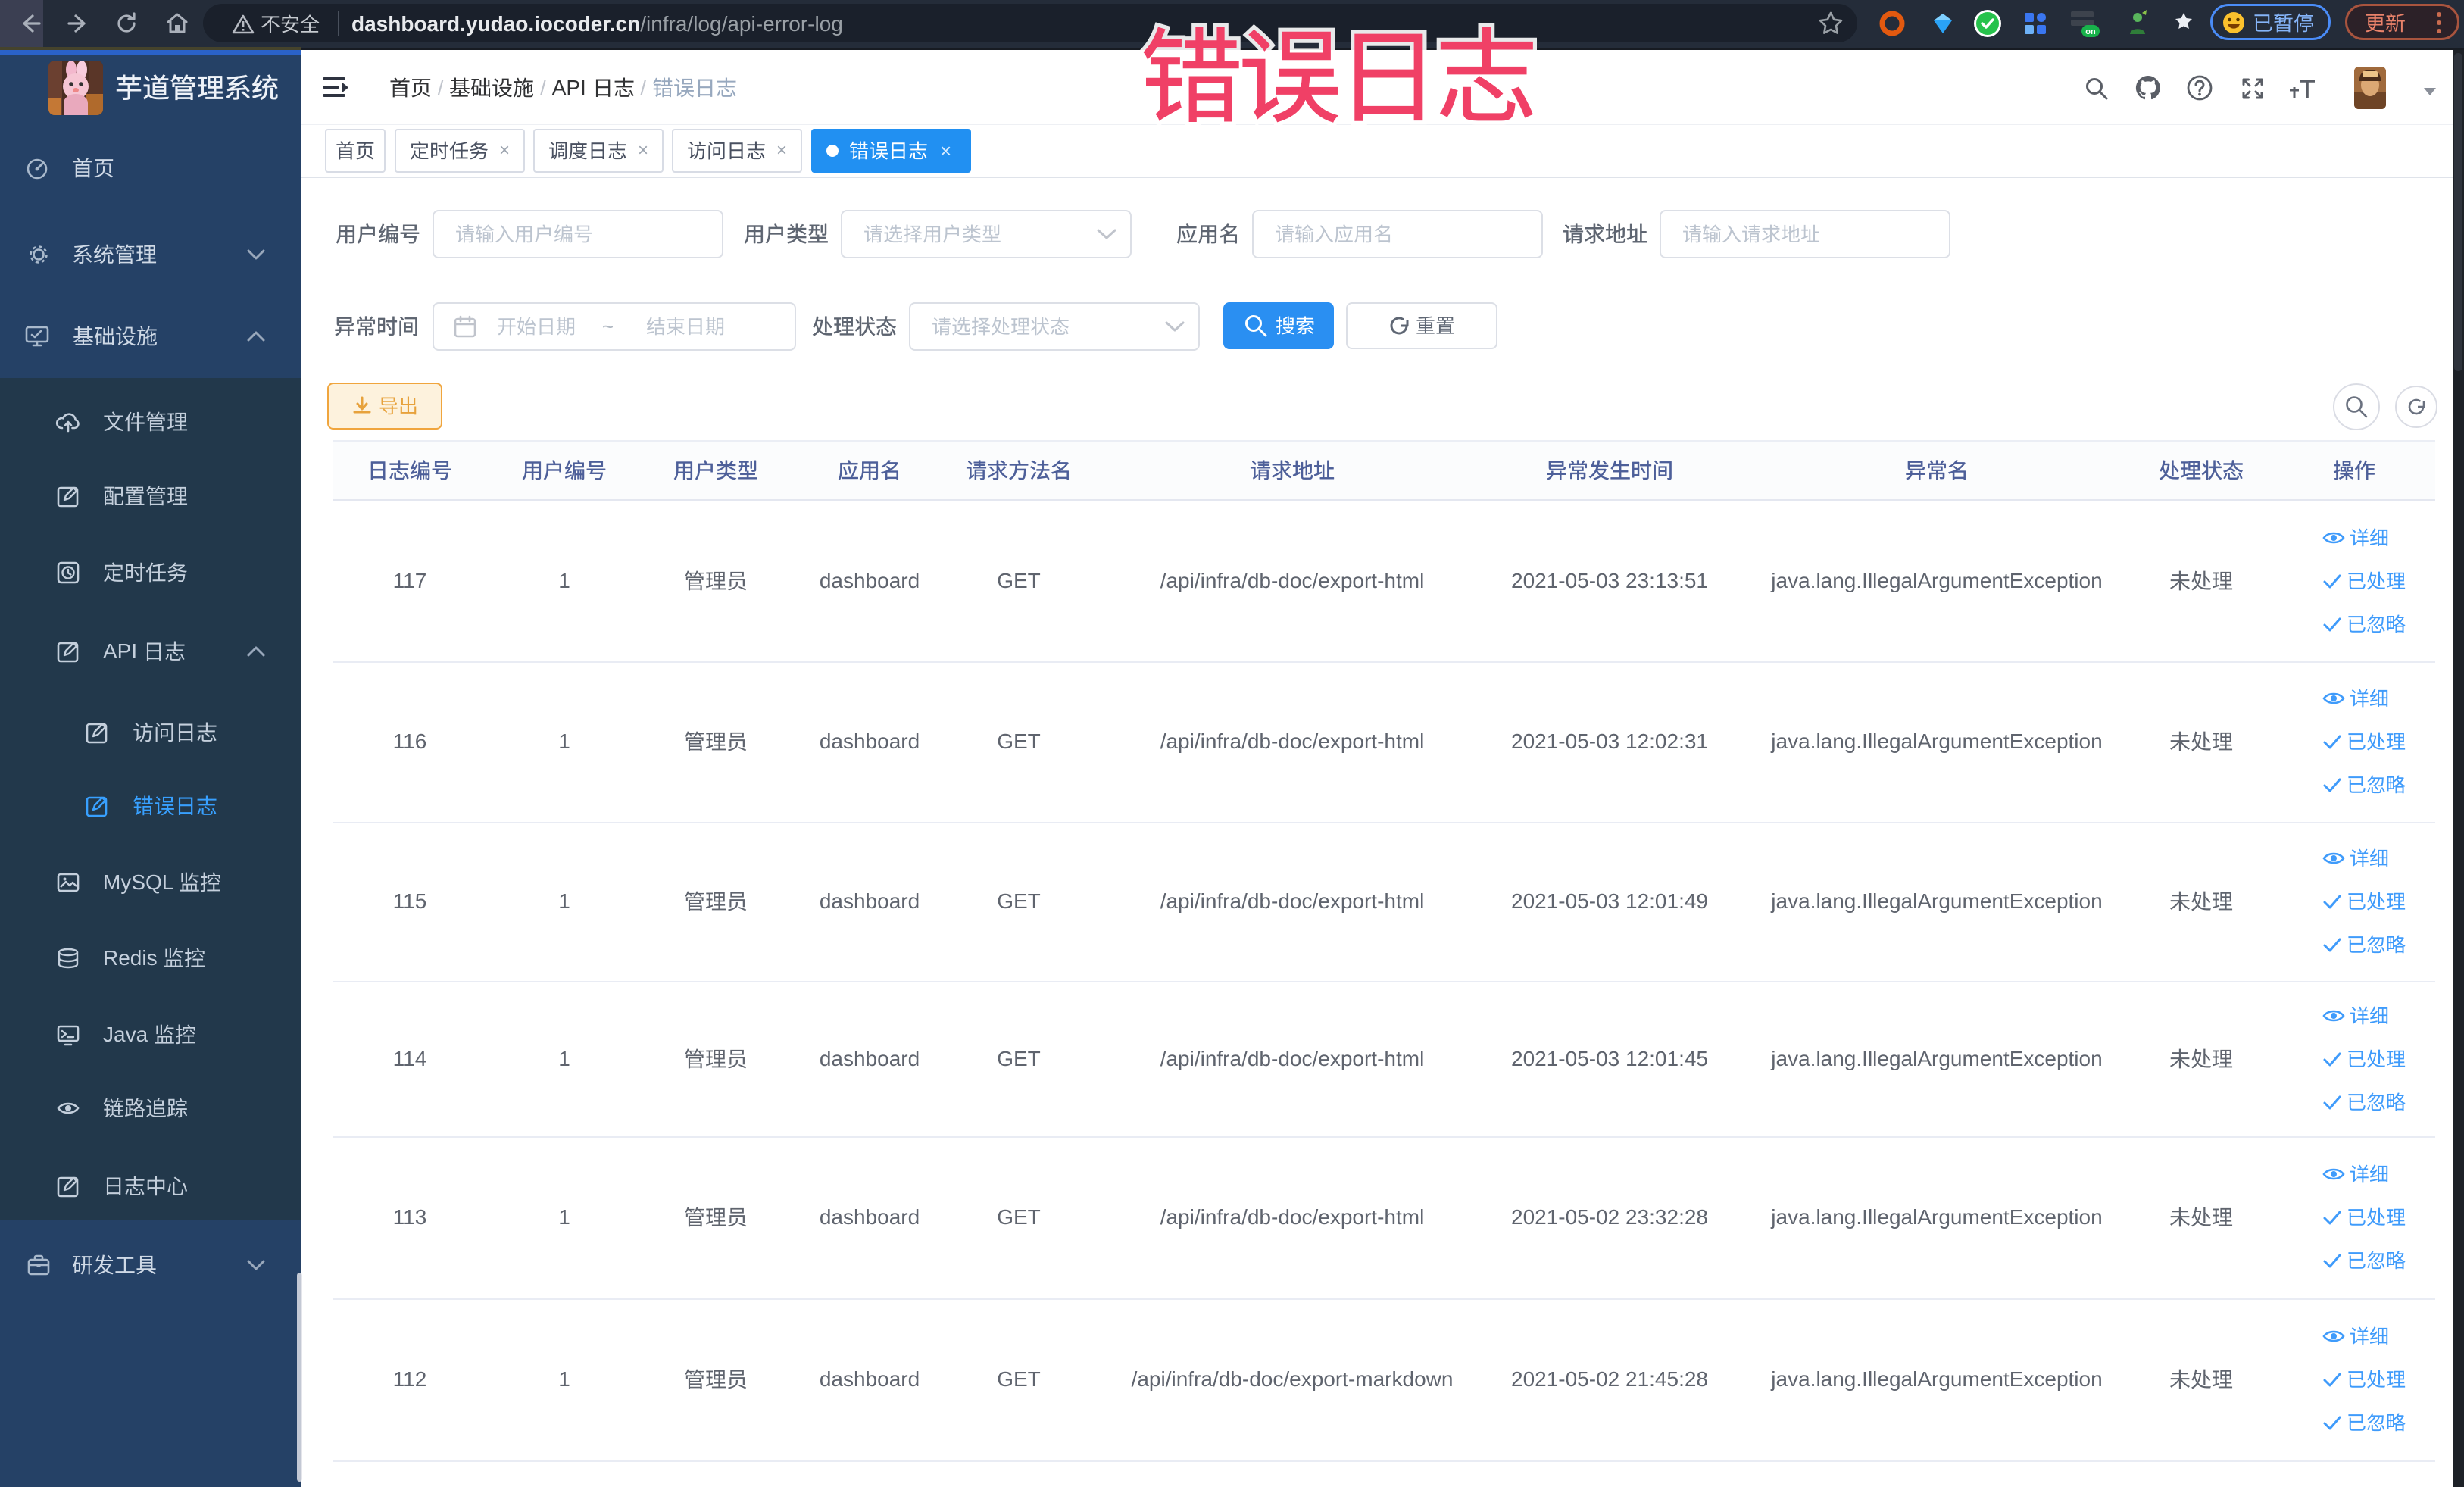  Describe the element at coordinates (2090, 31) in the screenshot. I see `svg-text: on` at that location.